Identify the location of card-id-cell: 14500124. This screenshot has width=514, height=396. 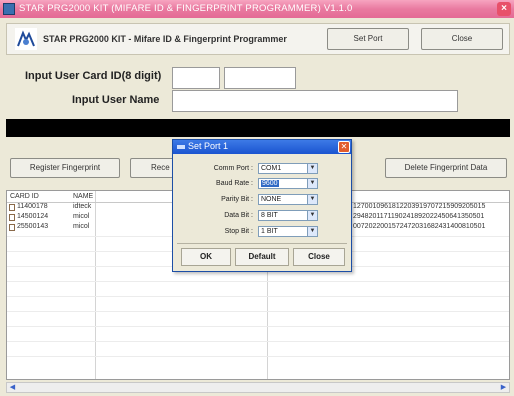
(33, 216).